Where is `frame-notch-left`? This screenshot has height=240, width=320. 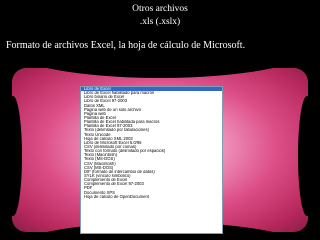 frame-notch-left is located at coordinates (13, 156).